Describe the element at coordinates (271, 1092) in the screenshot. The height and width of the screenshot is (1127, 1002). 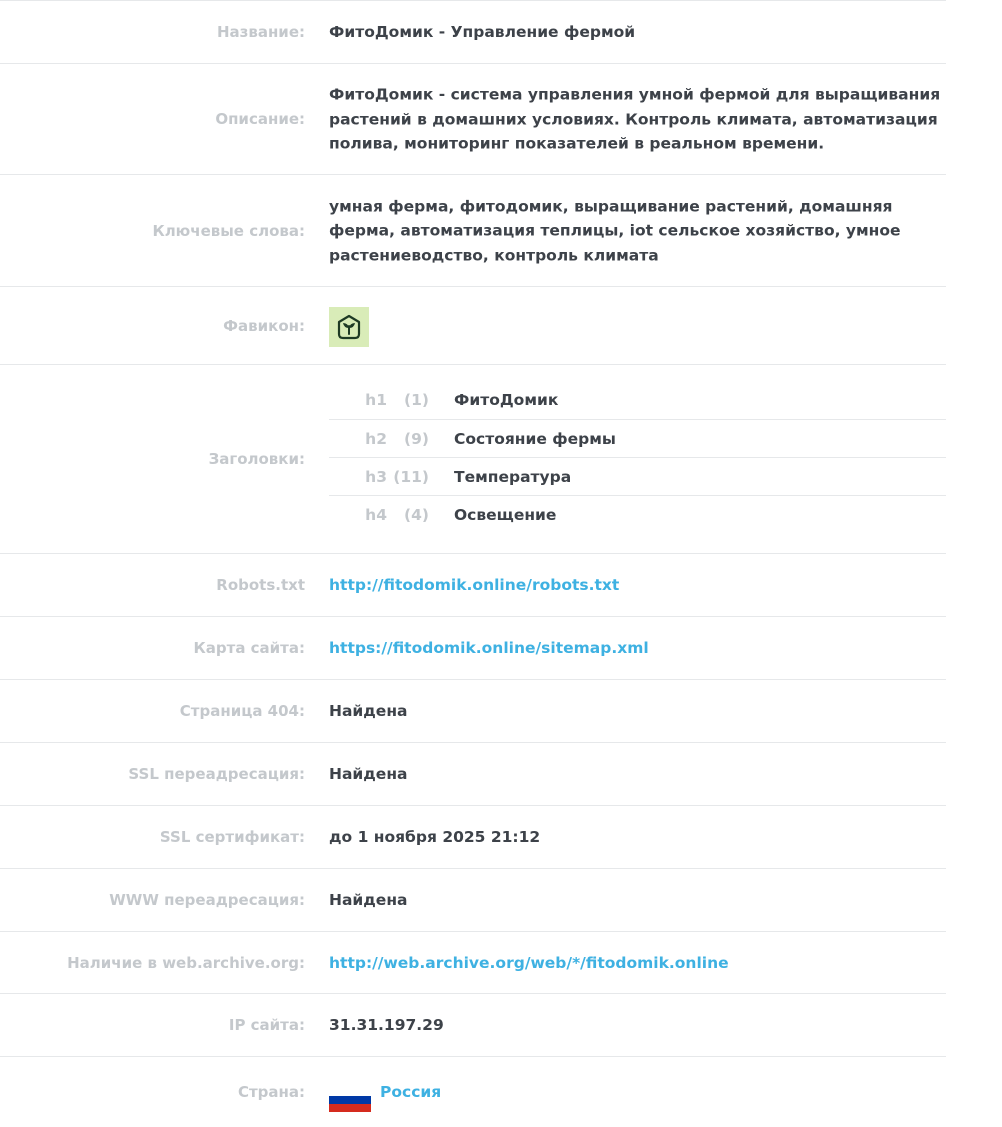
I see `country-label: Страна:` at that location.